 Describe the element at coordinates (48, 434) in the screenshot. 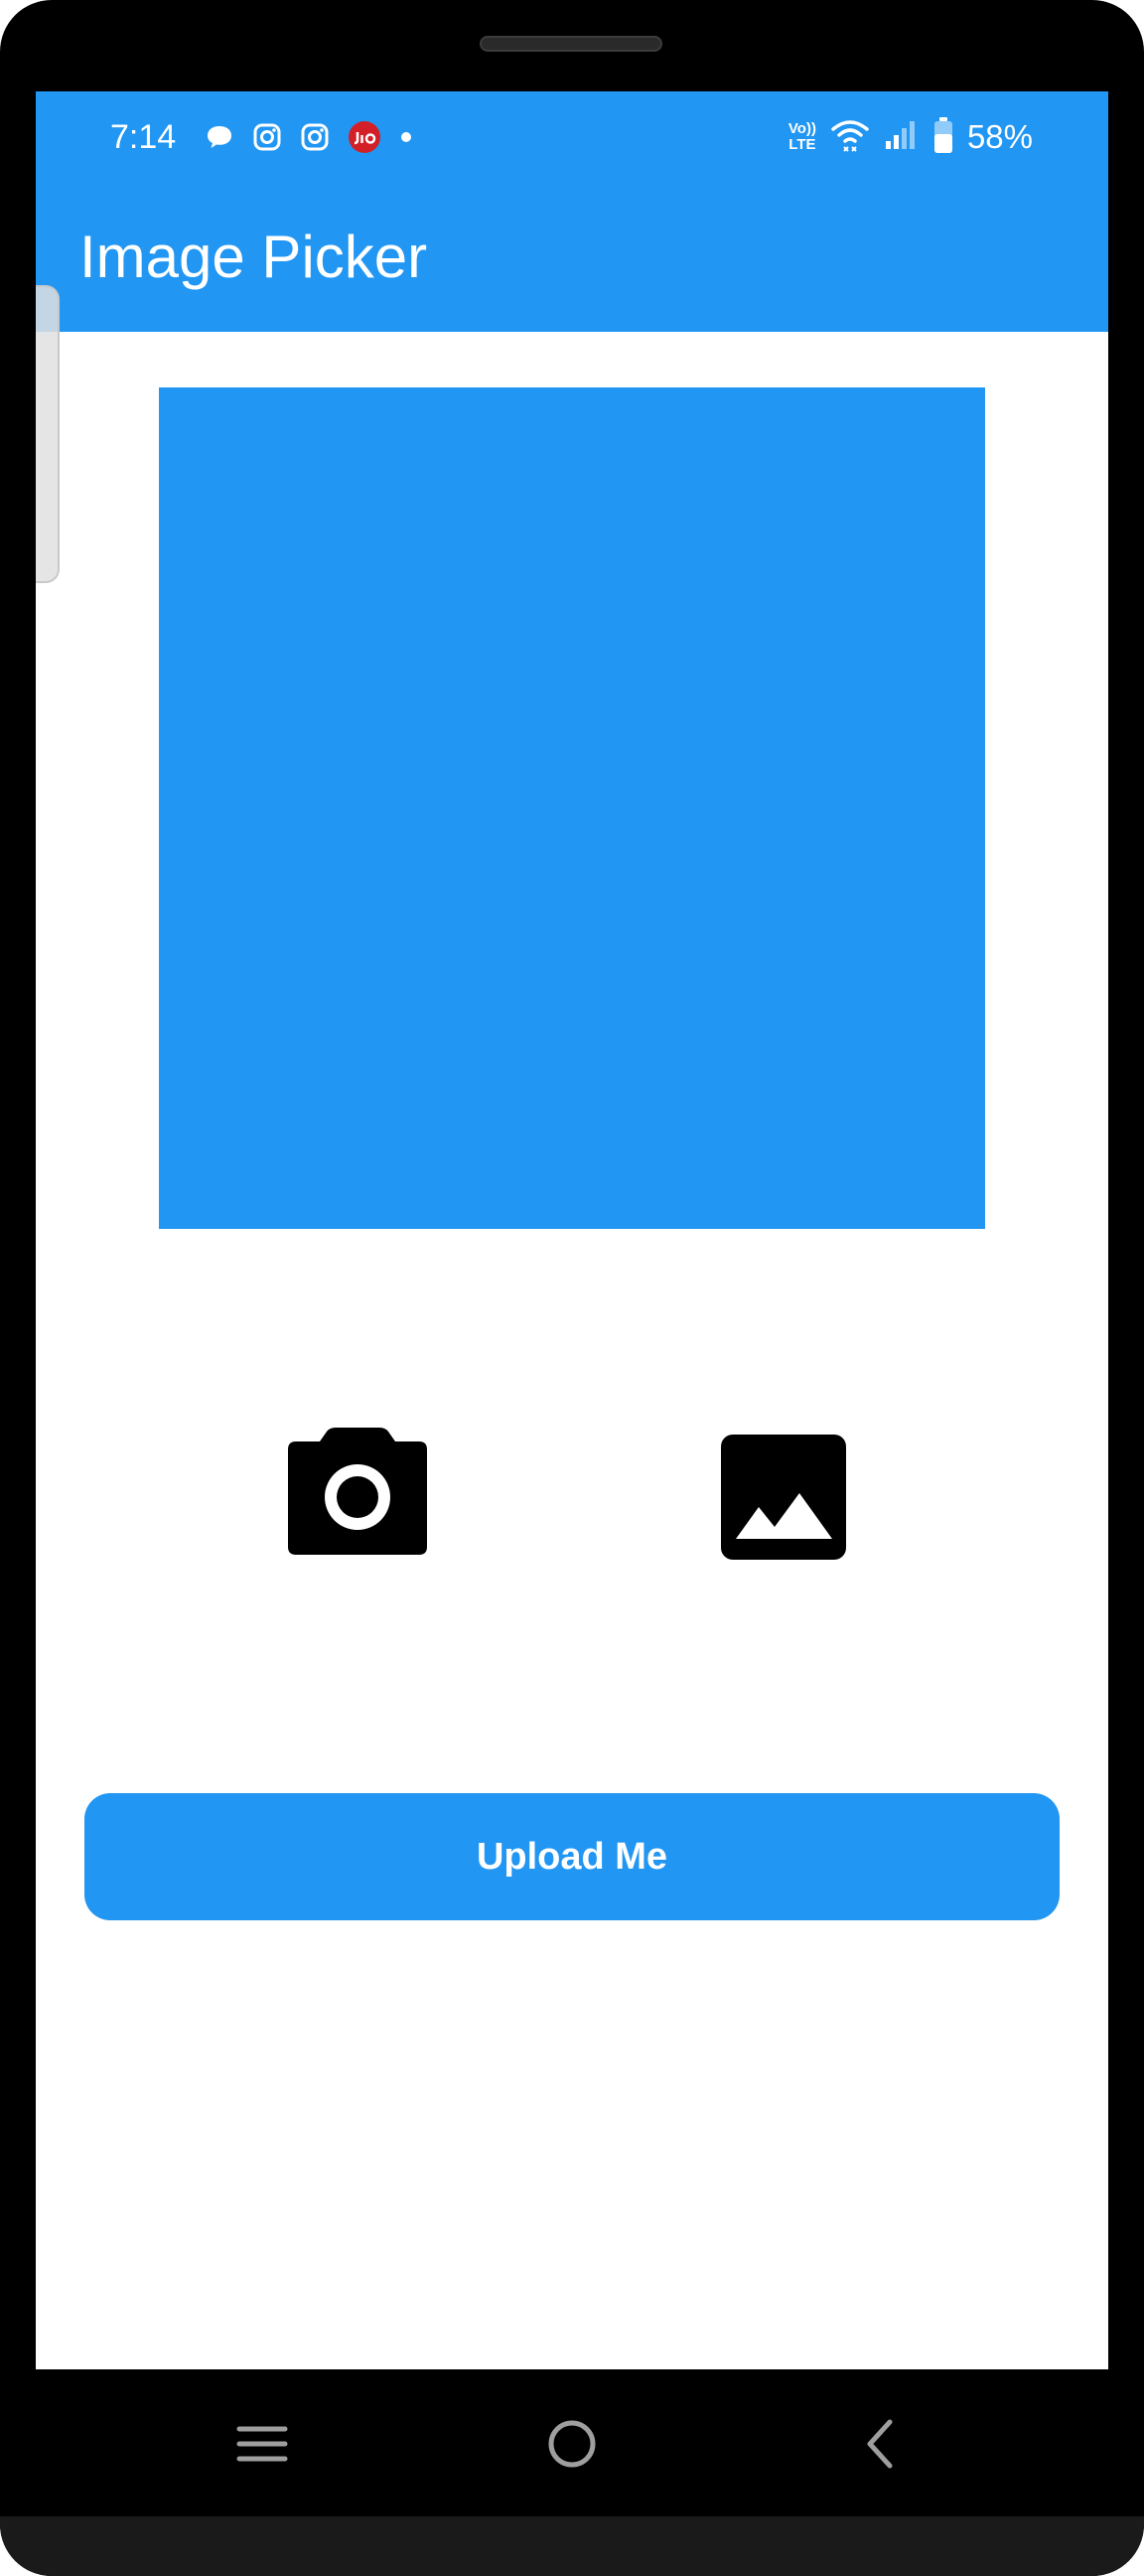

I see `edge-panel-handle` at that location.